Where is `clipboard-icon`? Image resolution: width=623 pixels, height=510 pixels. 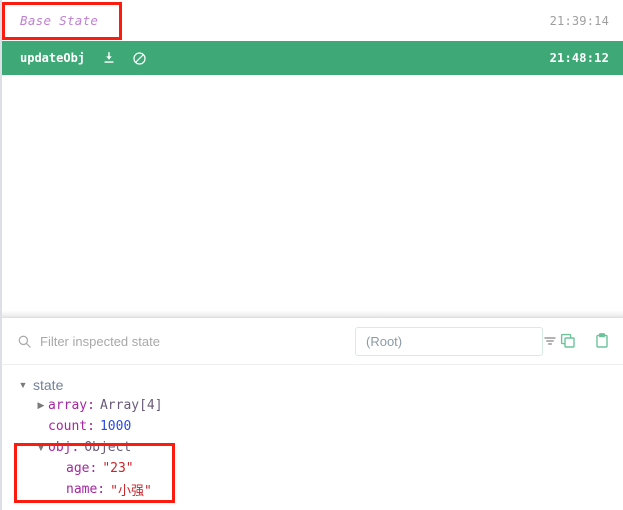 clipboard-icon is located at coordinates (602, 341).